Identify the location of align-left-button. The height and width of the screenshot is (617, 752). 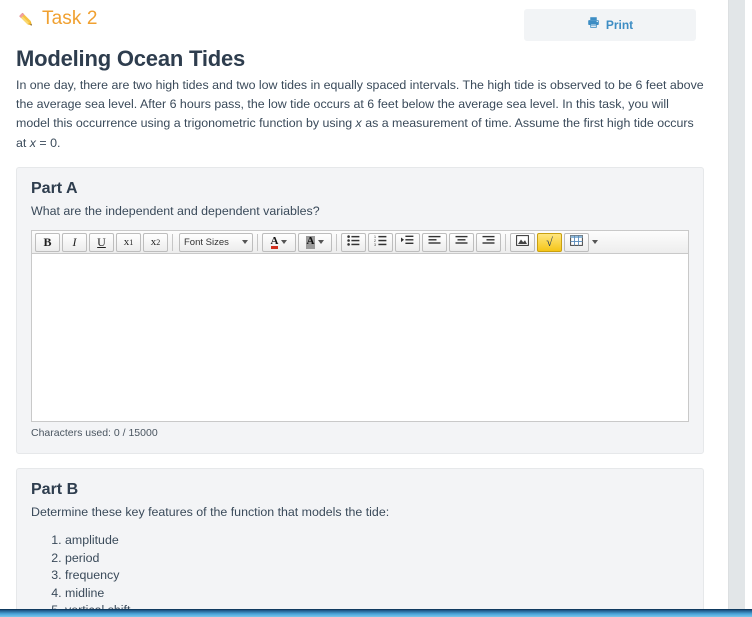
(434, 242).